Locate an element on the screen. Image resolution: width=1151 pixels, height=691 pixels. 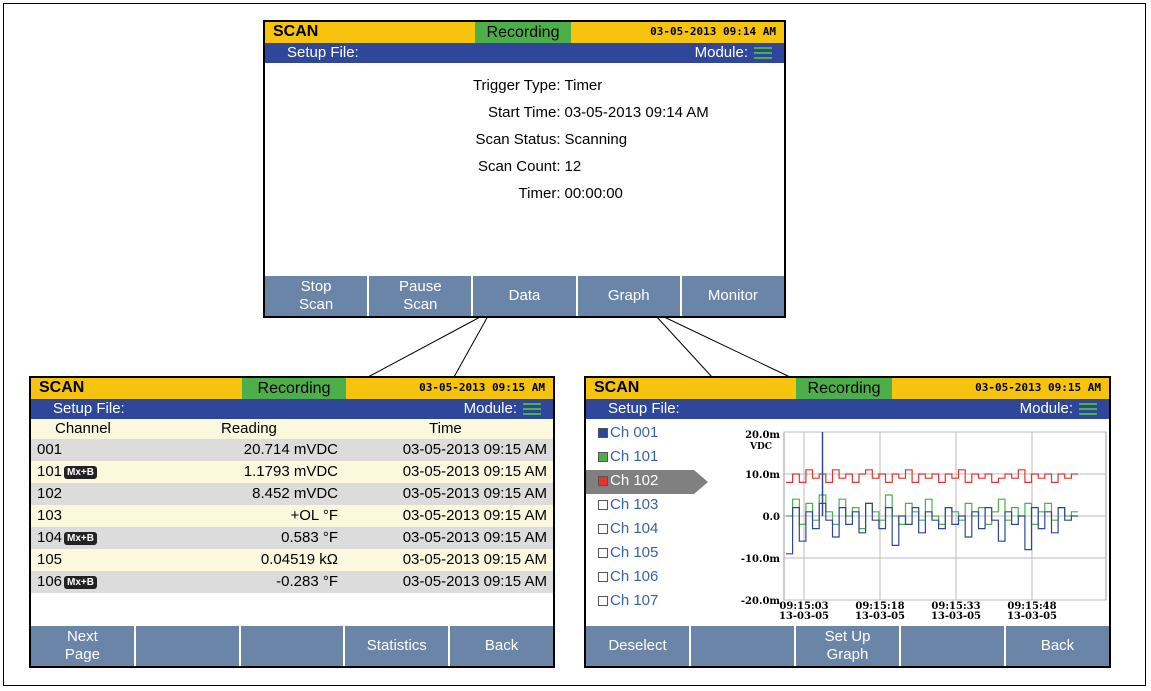
set-up-graph-button: Set Up Graph is located at coordinates (847, 646).